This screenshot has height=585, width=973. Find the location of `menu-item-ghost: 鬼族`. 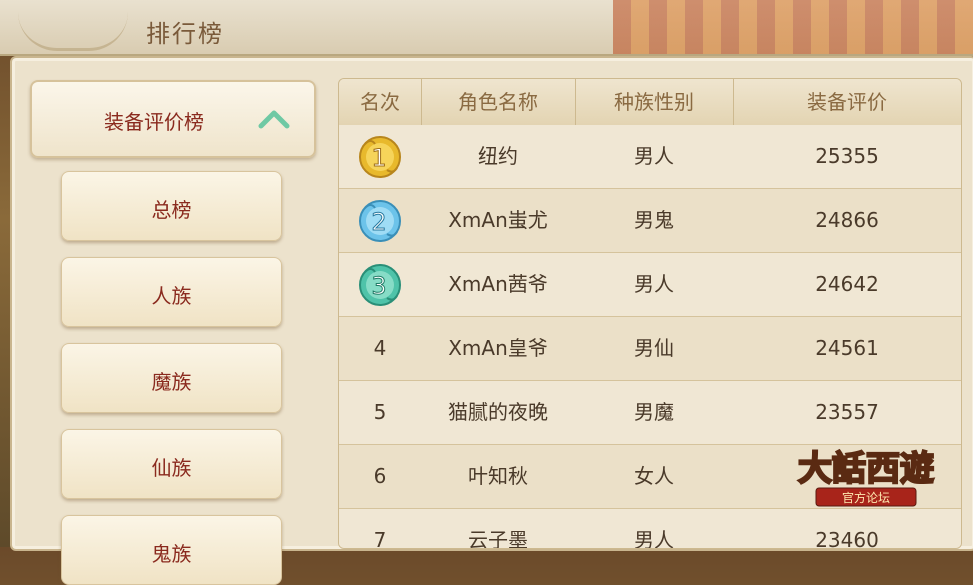

menu-item-ghost: 鬼族 is located at coordinates (171, 550).